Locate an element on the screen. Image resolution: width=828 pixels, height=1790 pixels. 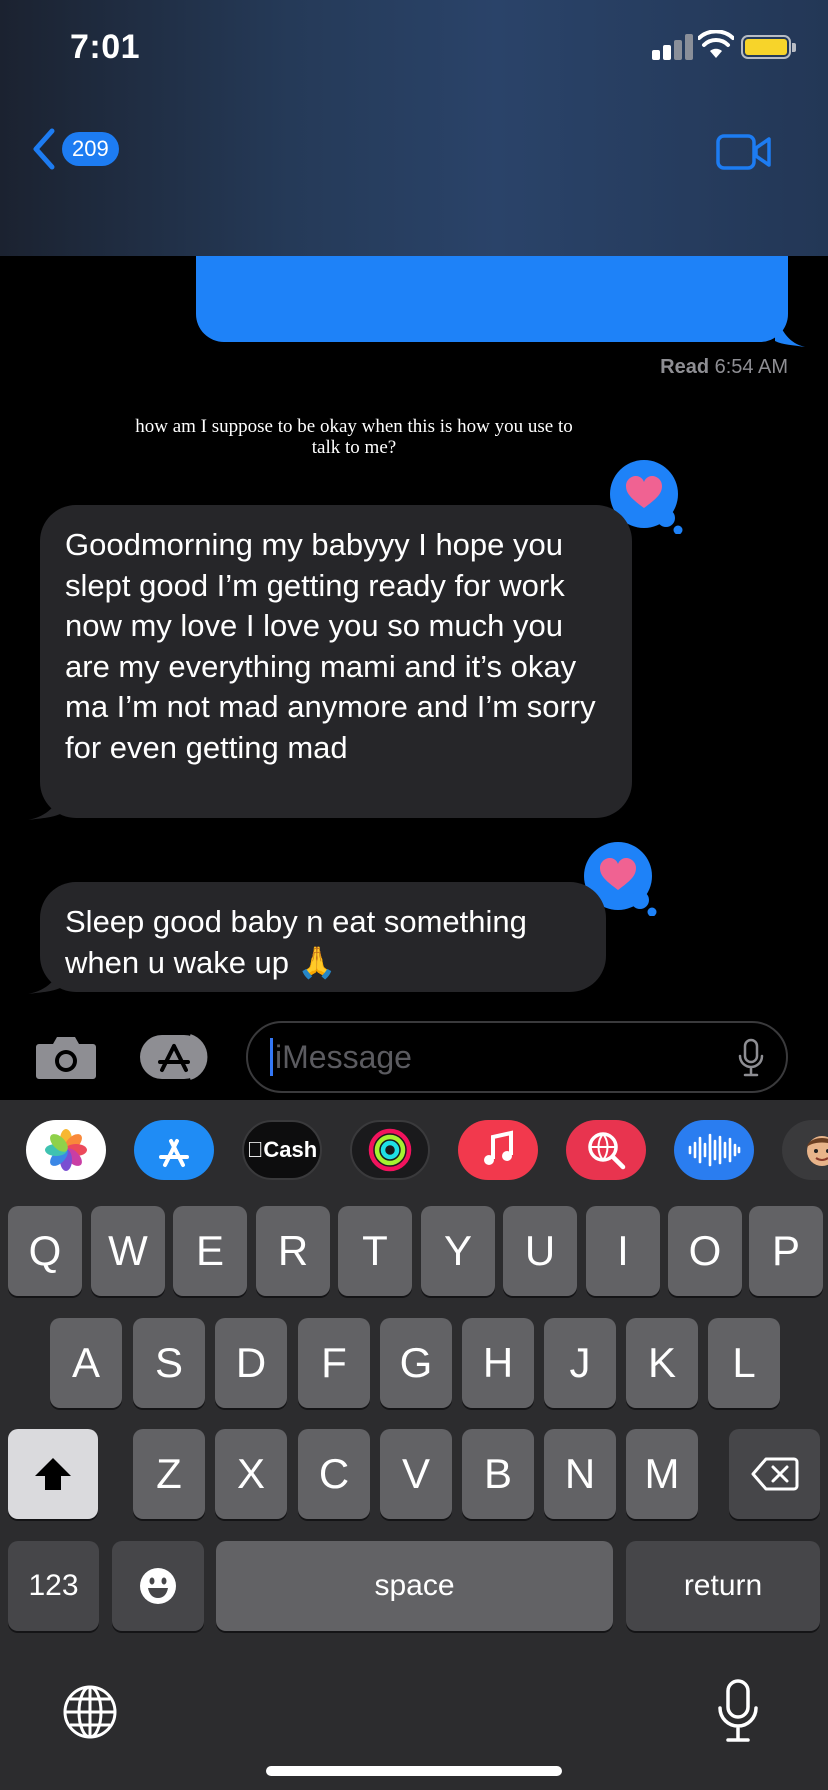
dictation-mic-icon is located at coordinates (751, 1058).